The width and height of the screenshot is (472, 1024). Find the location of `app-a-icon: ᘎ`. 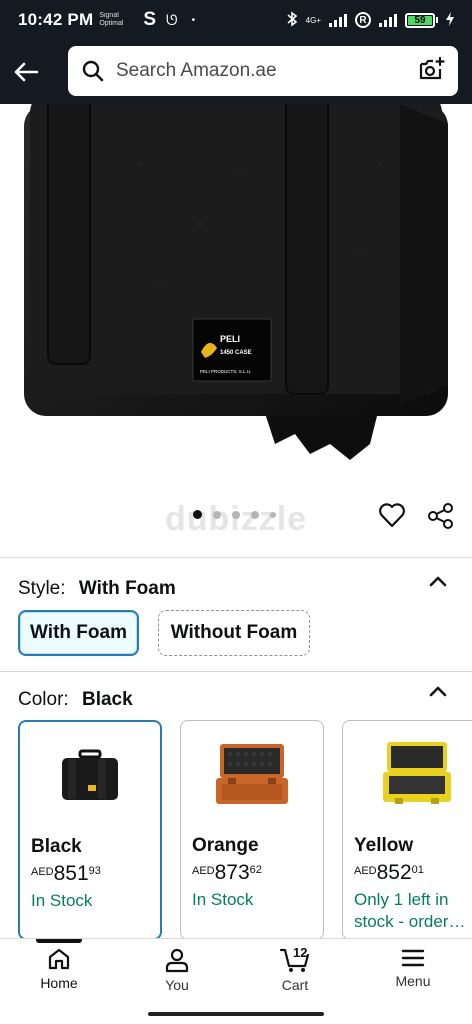

app-a-icon: ᘎ is located at coordinates (172, 19).